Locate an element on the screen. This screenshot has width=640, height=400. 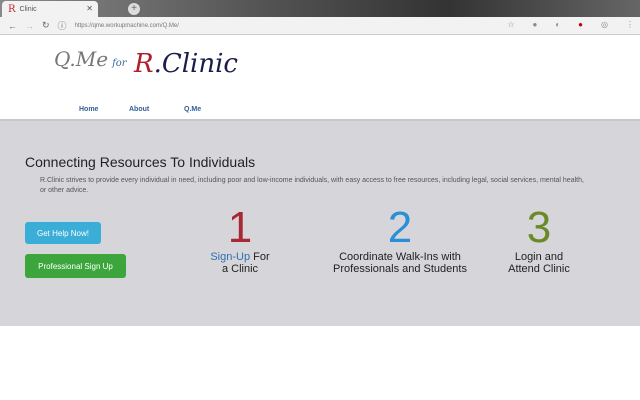
tab-strip: R Clinic ✕ + is located at coordinates (320, 8).